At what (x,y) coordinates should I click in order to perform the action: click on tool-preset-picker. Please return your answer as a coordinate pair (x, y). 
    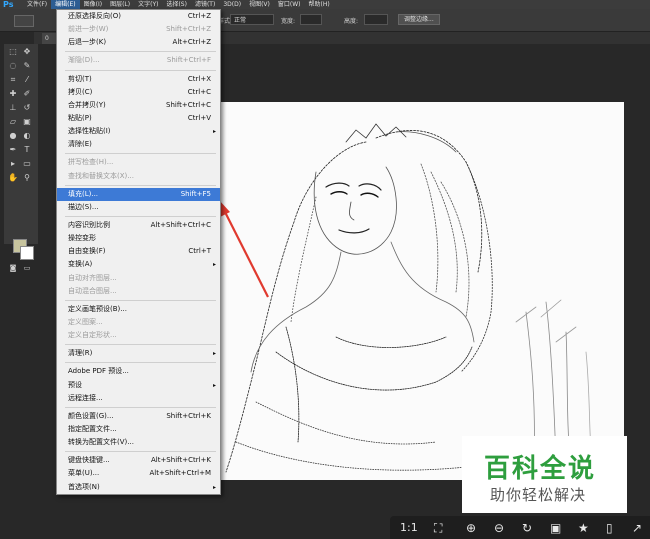
    Looking at the image, I should click on (24, 21).